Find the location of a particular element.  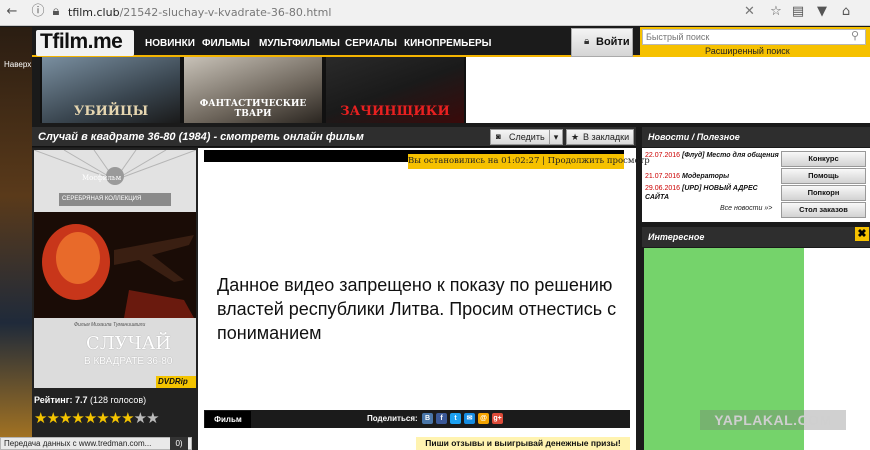

news-date: 29.06.2016 is located at coordinates (663, 188).